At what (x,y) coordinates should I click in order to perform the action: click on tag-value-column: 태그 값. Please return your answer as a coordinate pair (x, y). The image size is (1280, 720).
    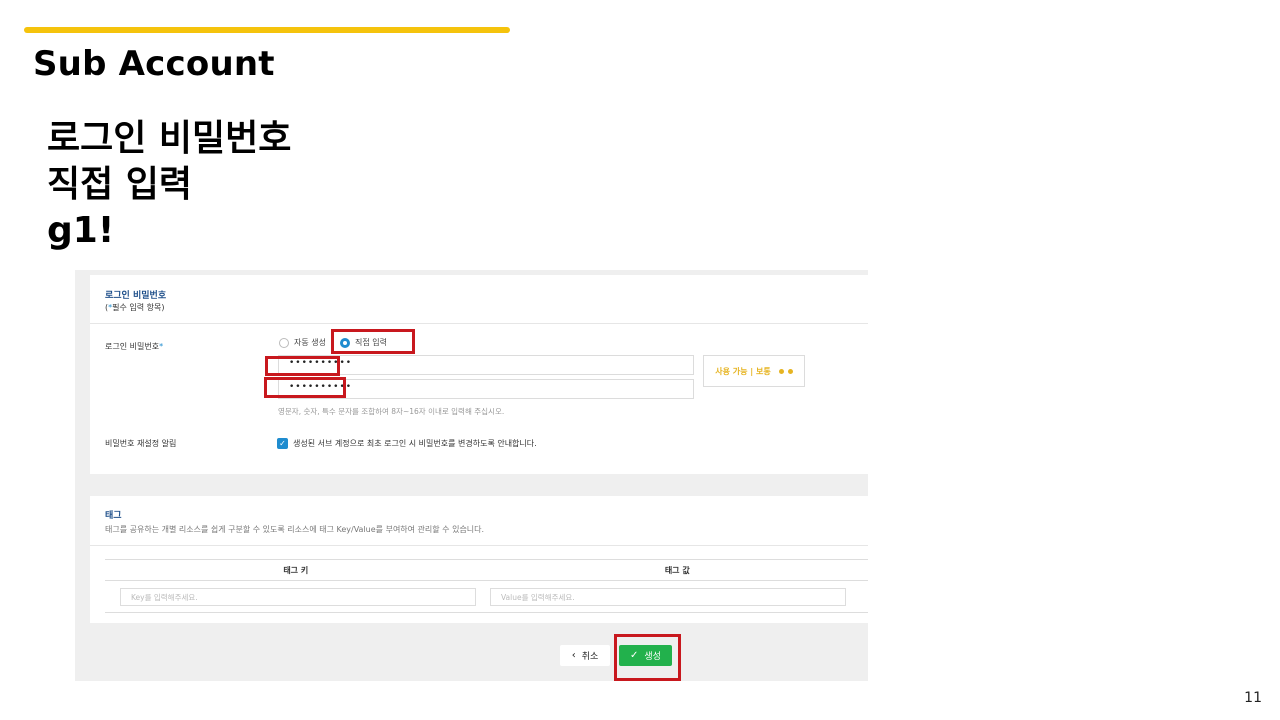
    Looking at the image, I should click on (677, 570).